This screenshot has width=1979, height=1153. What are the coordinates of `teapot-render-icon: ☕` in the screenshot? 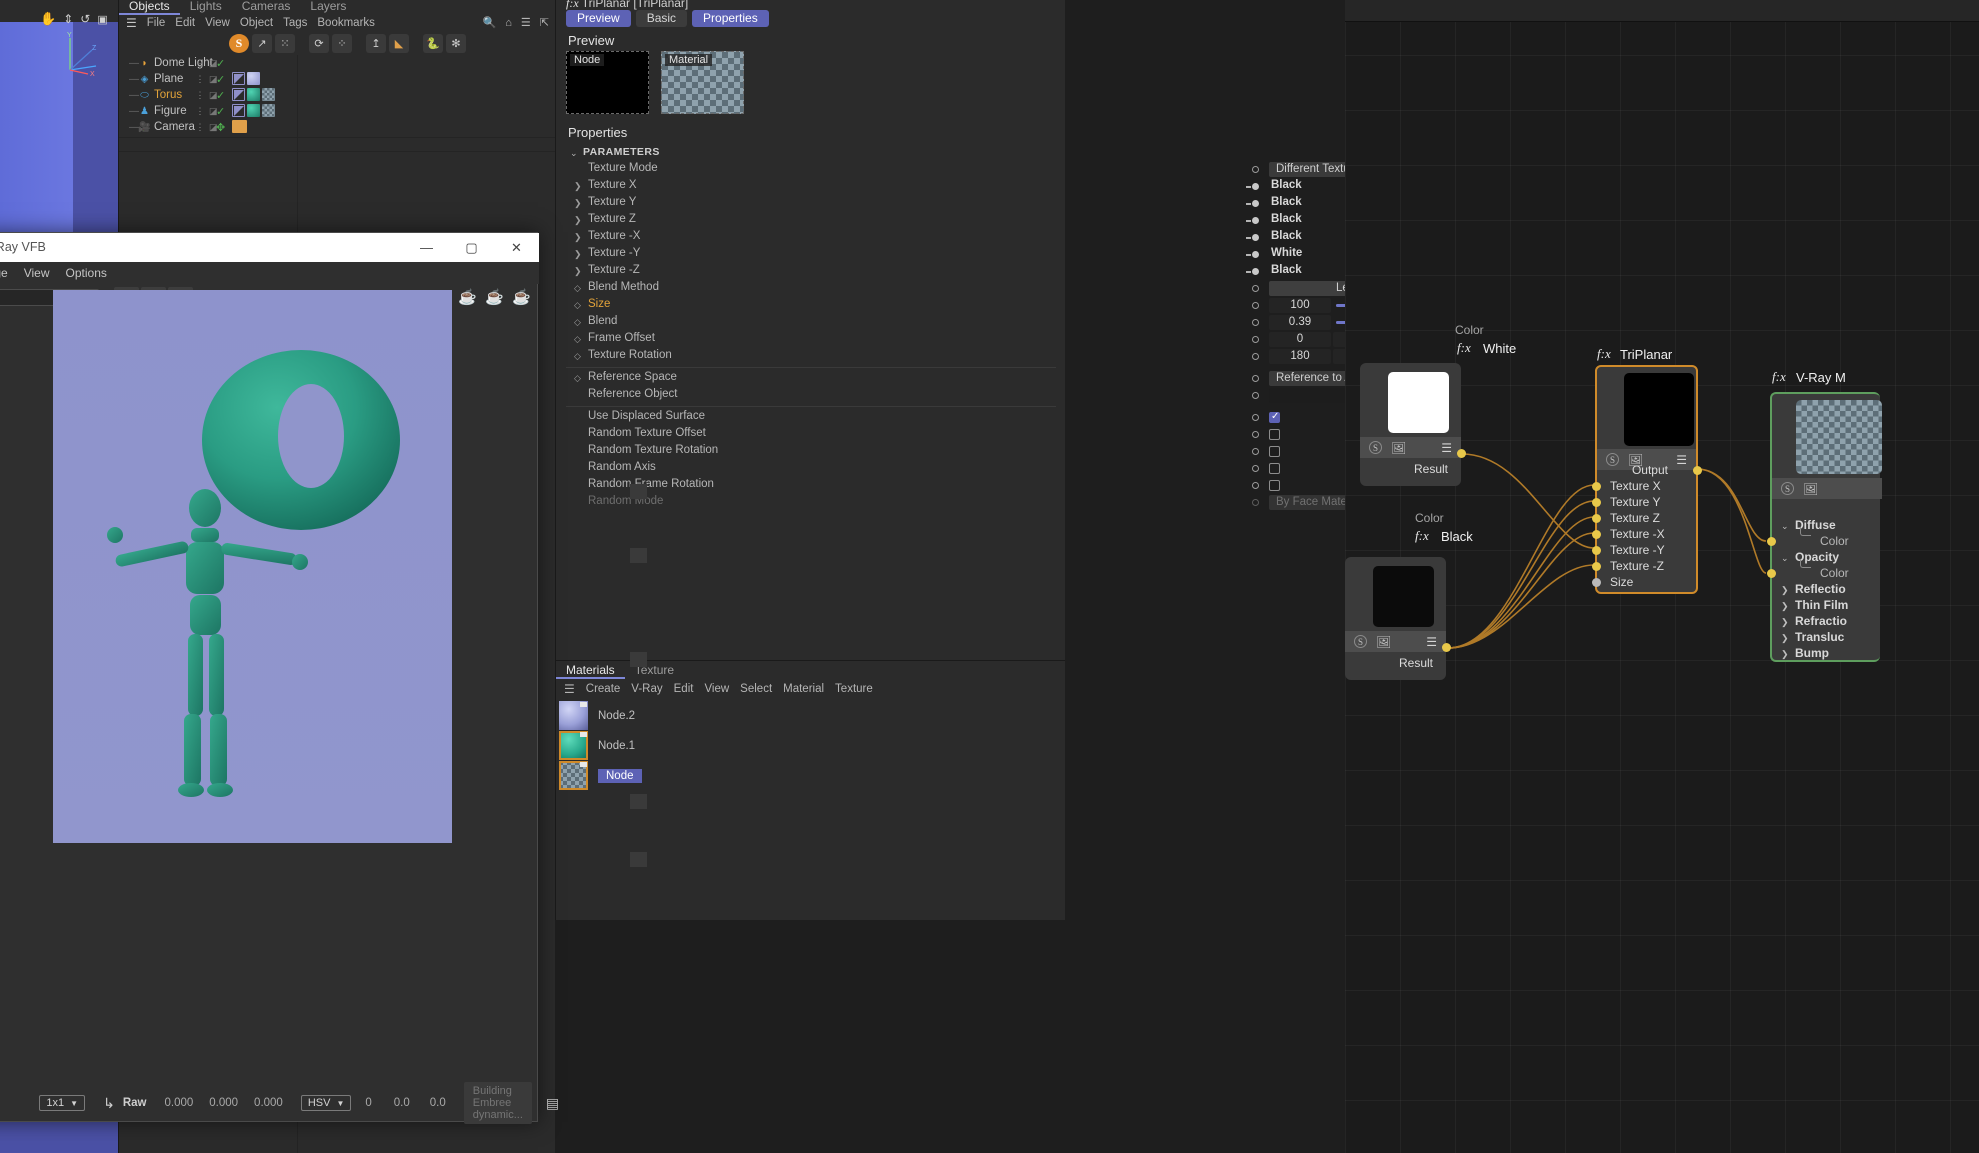 It's located at (494, 297).